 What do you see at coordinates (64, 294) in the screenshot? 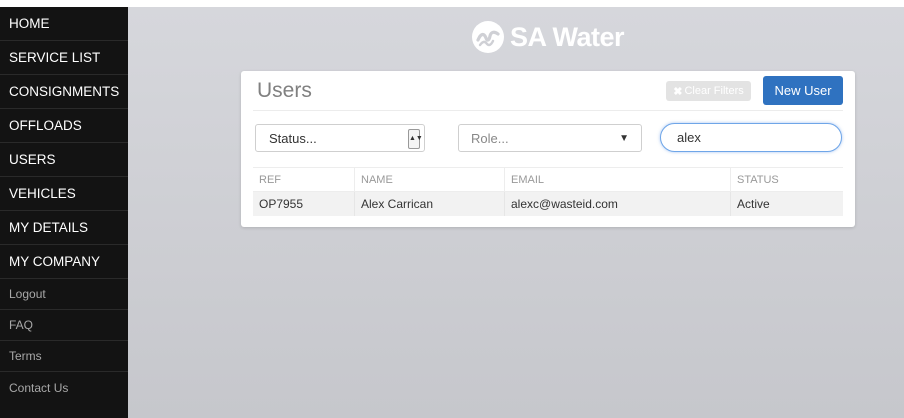
I see `sidebar-item-logout: Logout` at bounding box center [64, 294].